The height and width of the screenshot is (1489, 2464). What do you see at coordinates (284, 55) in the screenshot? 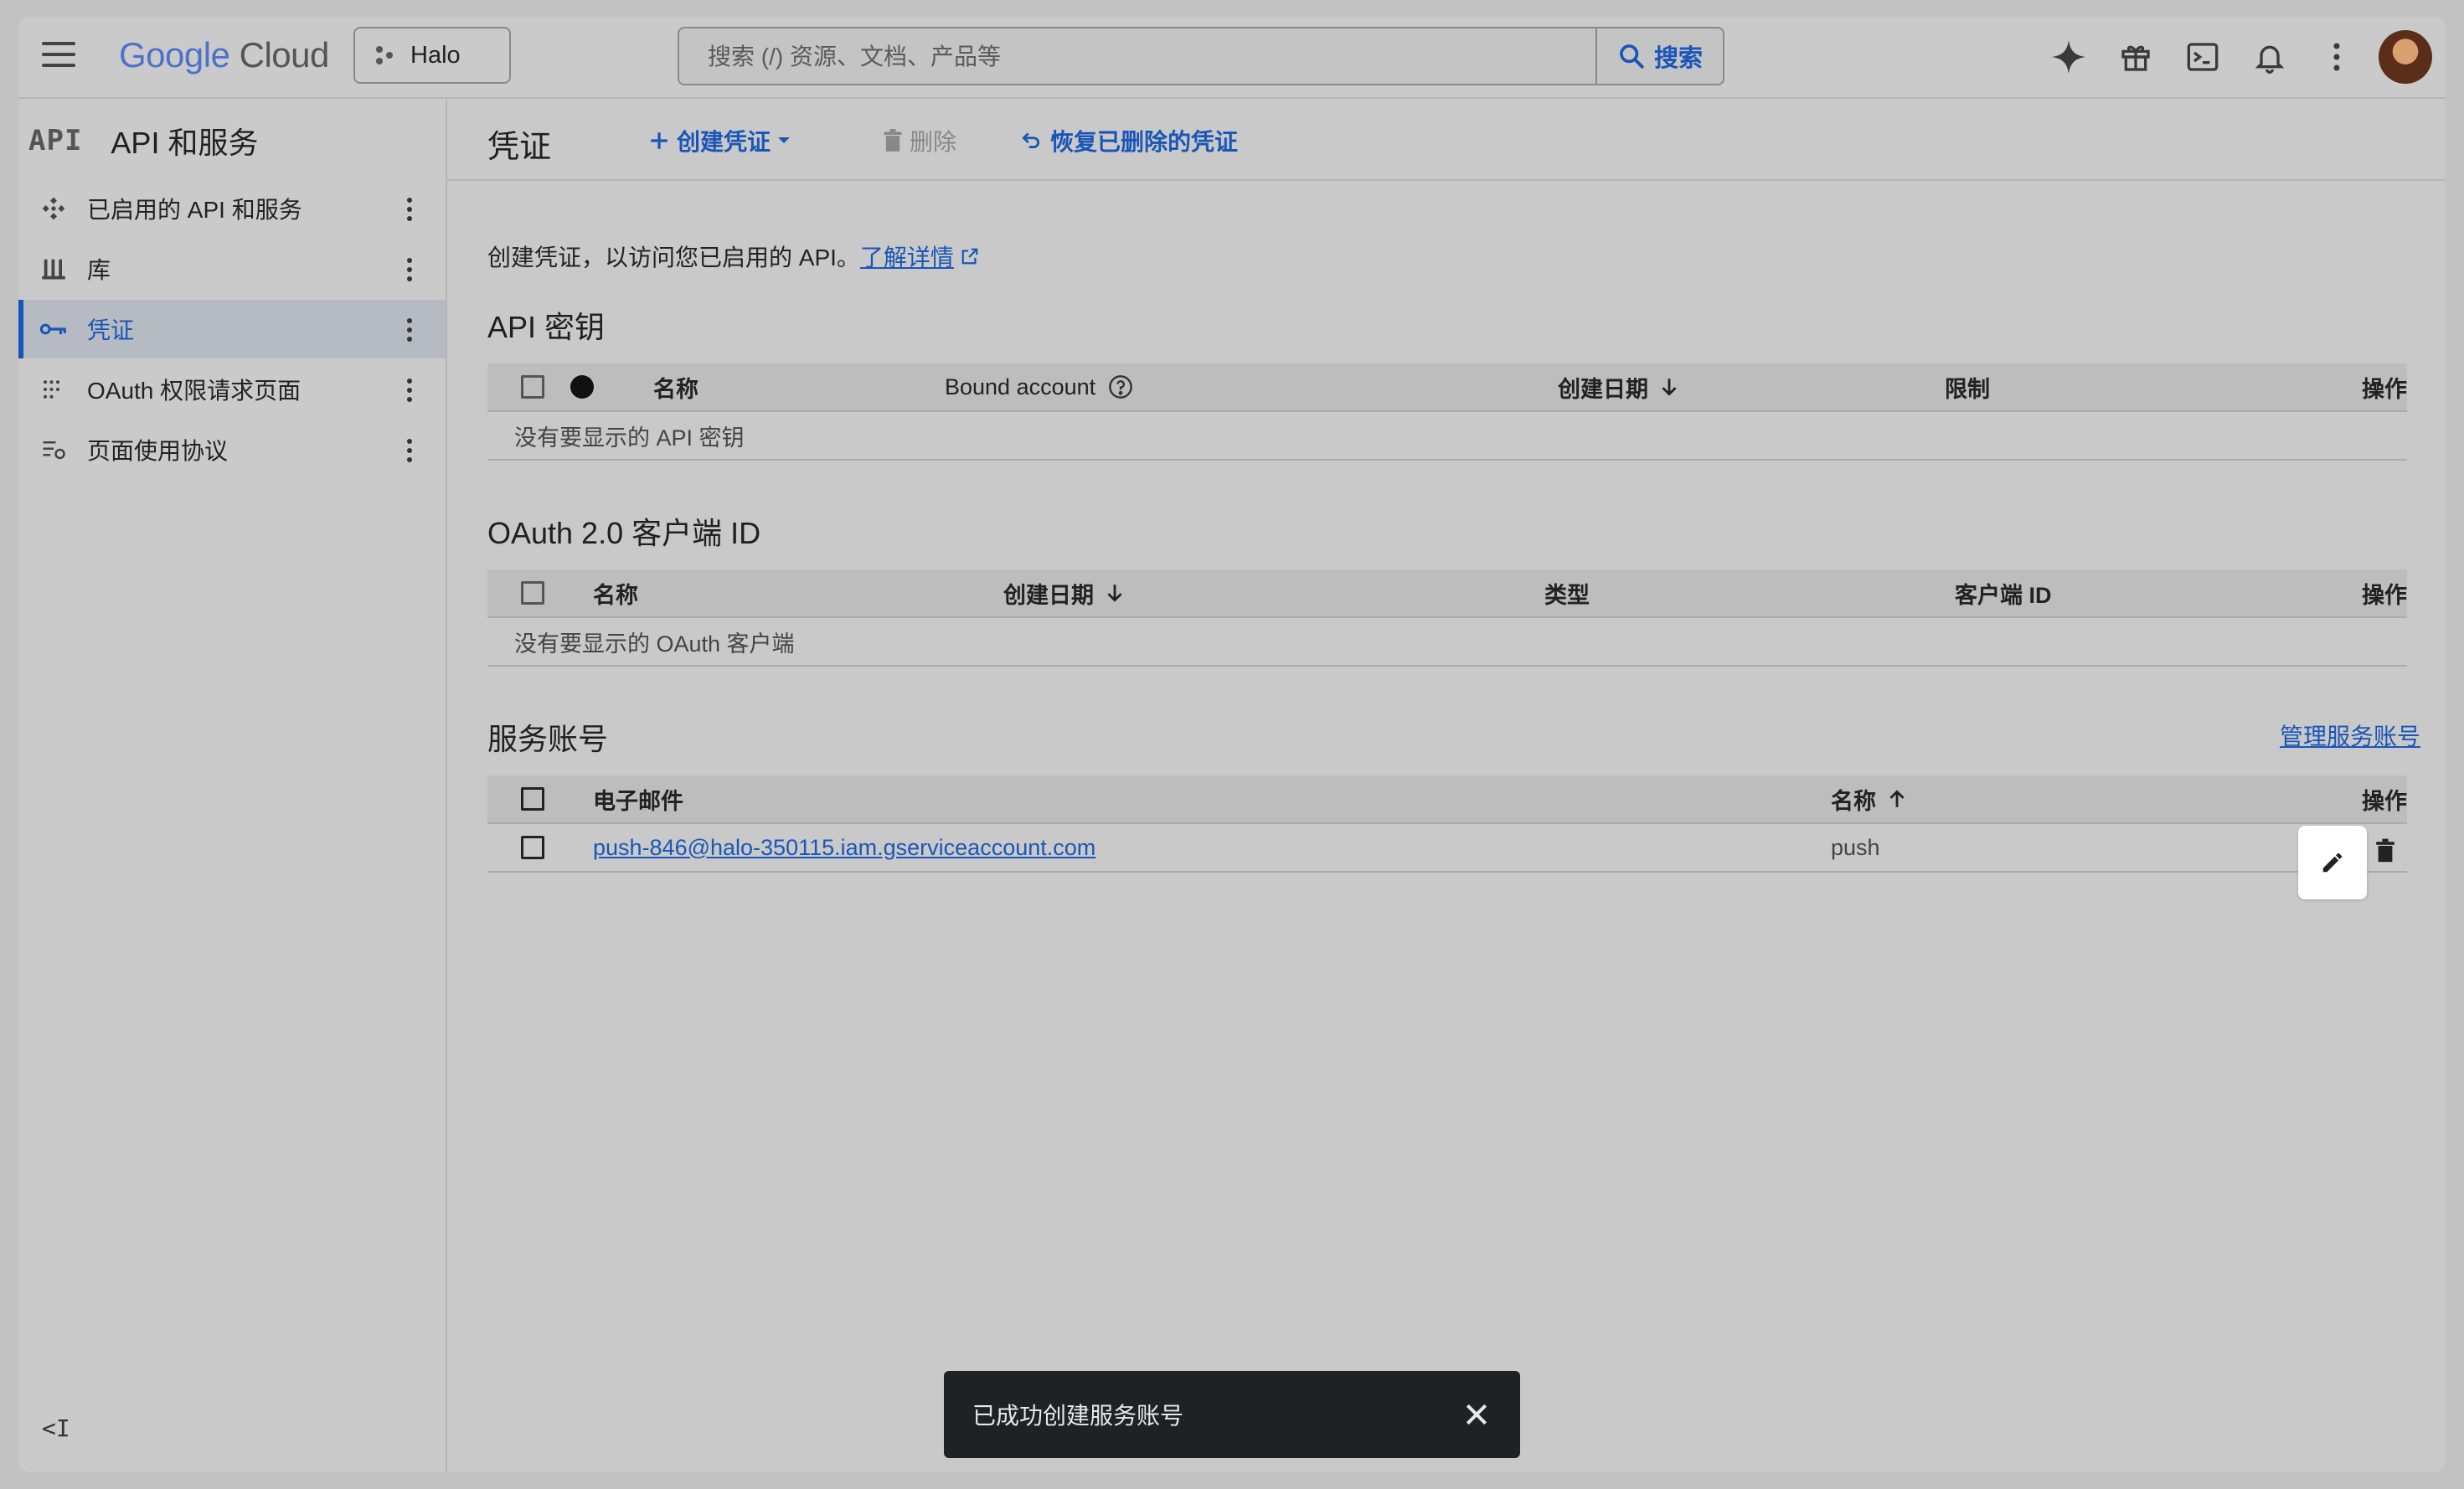
I see `logo-cloud: Cloud` at bounding box center [284, 55].